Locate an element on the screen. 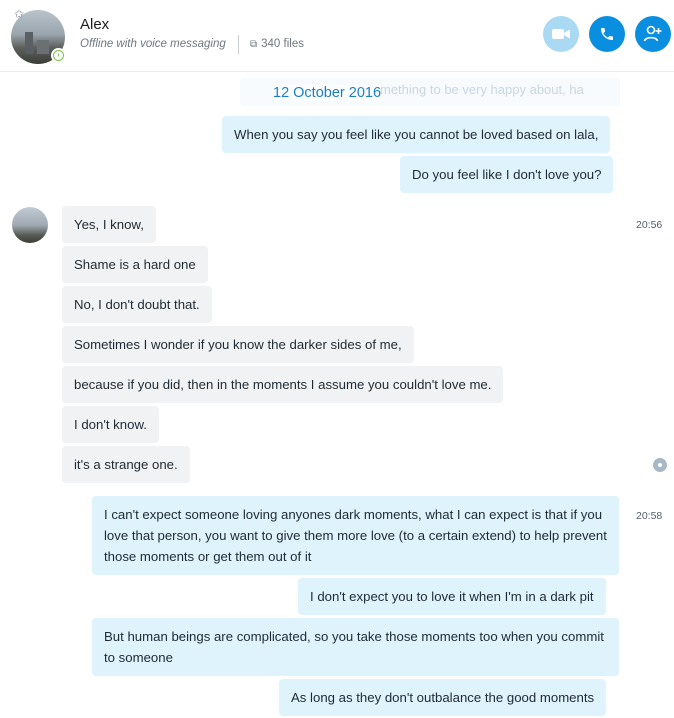  contact-avatar: ✩ › is located at coordinates (38, 36).